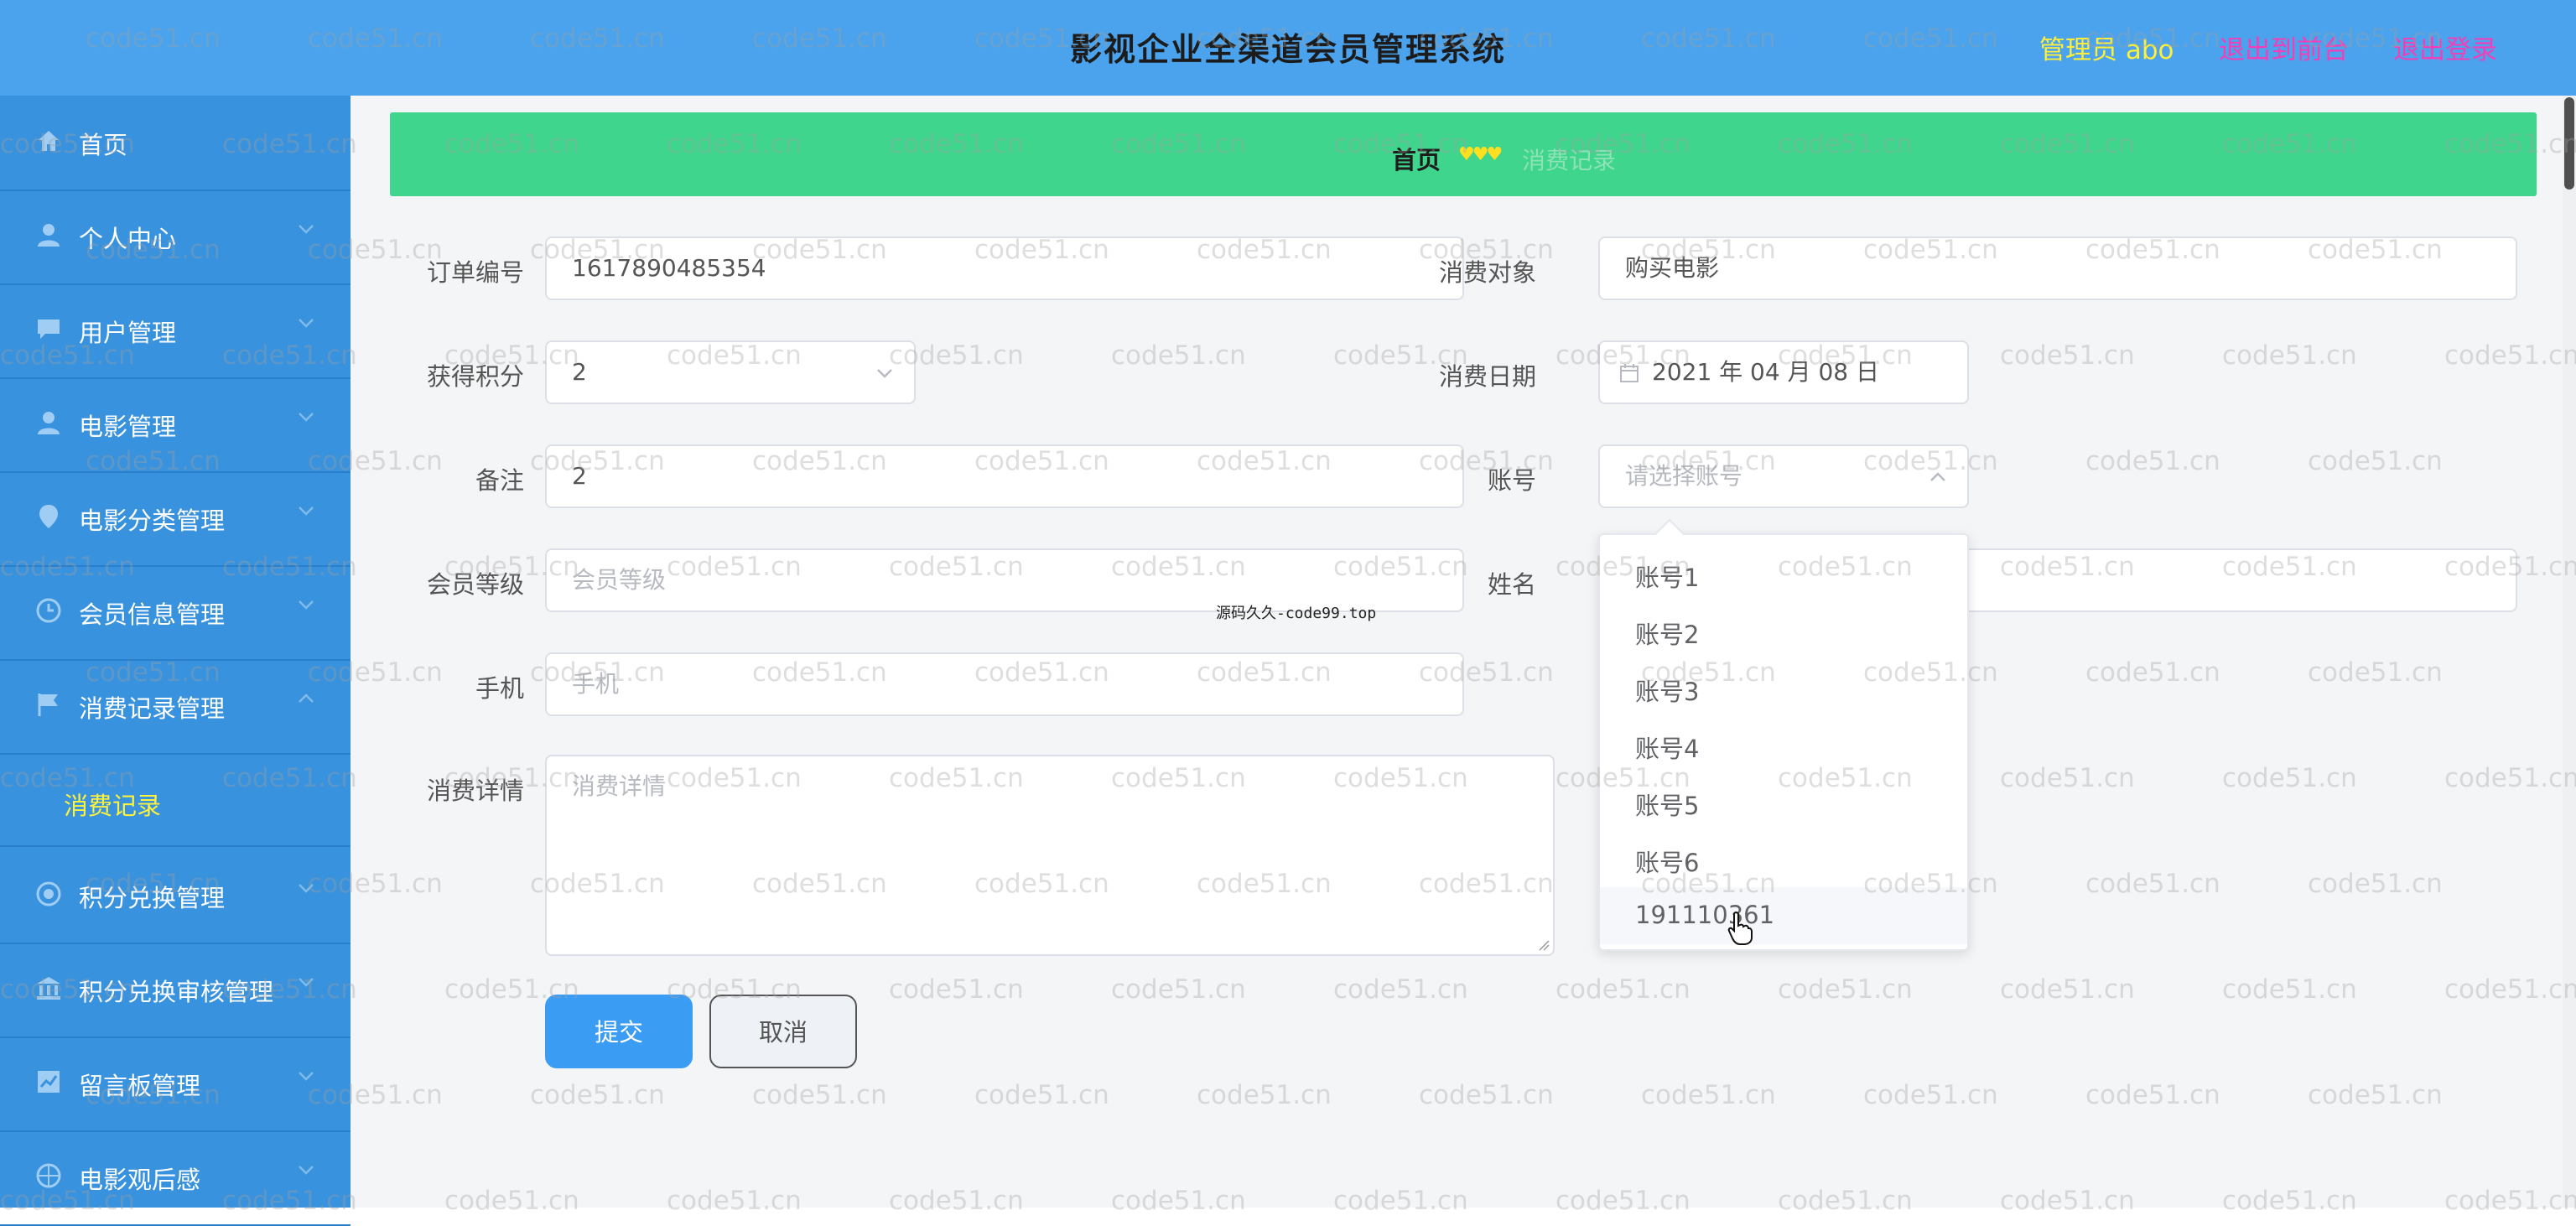  Describe the element at coordinates (619, 1031) in the screenshot. I see `submit-button: 提交` at that location.